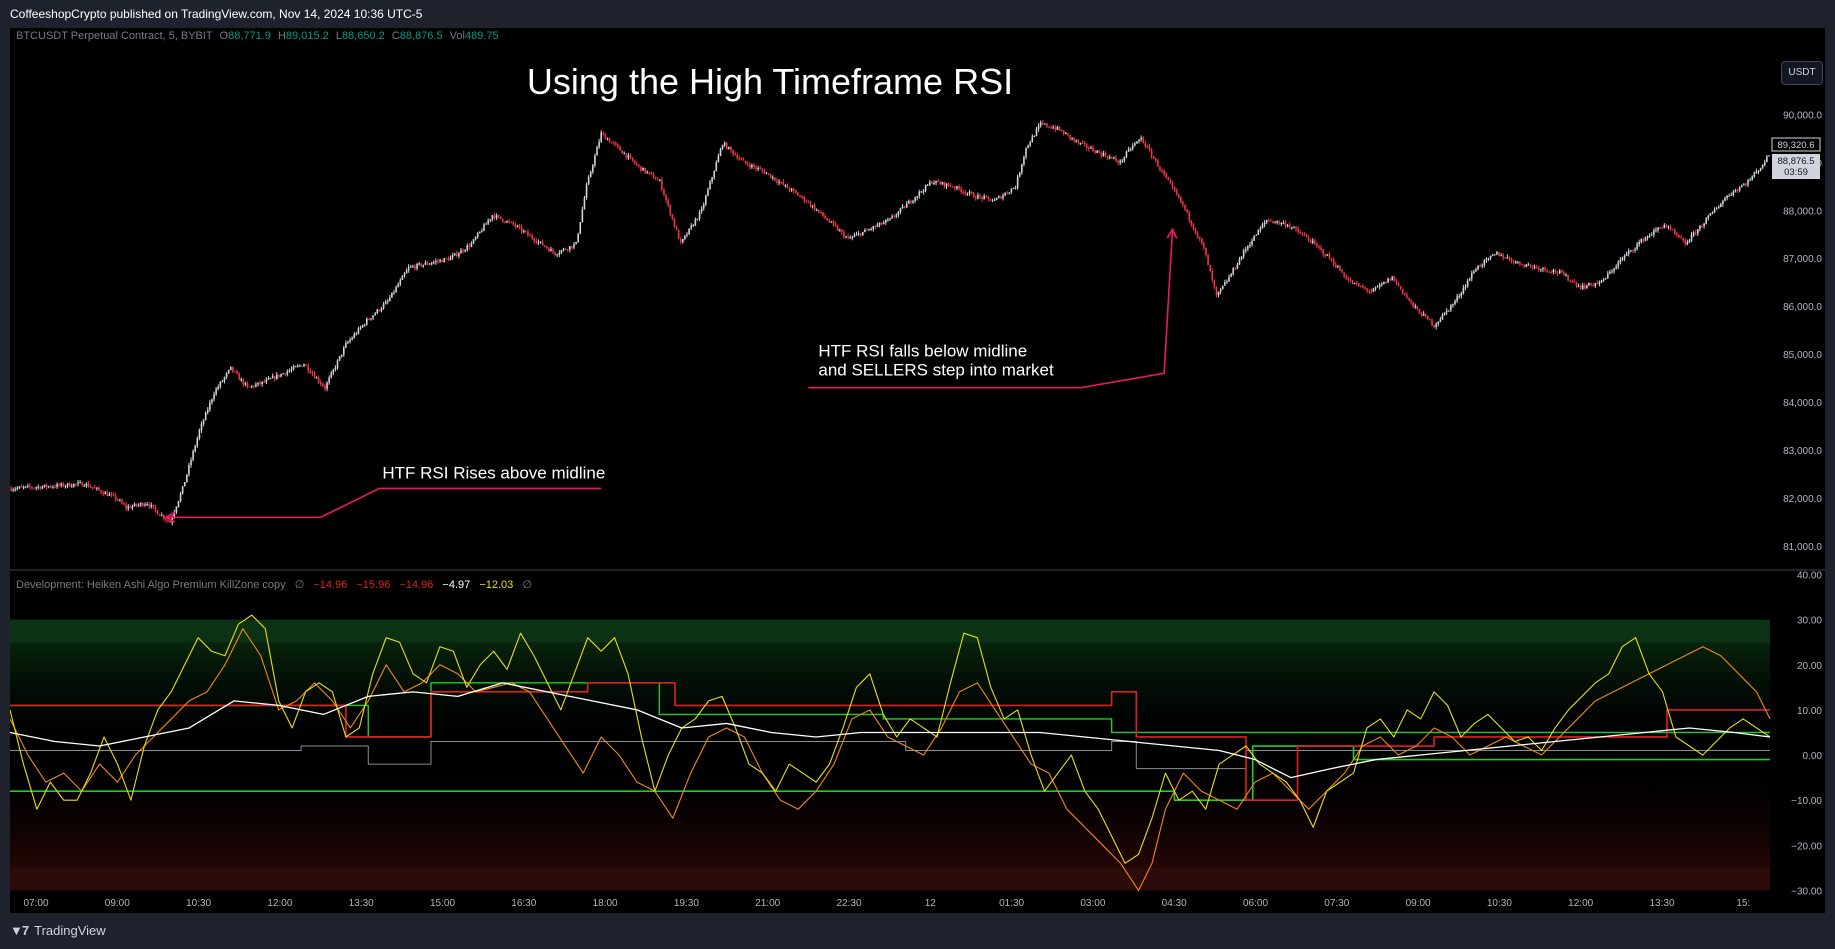 This screenshot has height=949, width=1835. I want to click on time-tick-label: 13:30, so click(1661, 903).